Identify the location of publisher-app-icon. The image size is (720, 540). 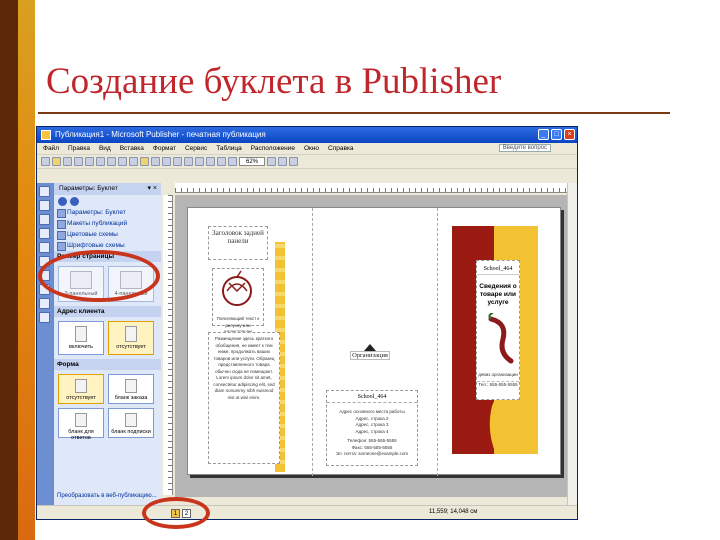
(46, 135).